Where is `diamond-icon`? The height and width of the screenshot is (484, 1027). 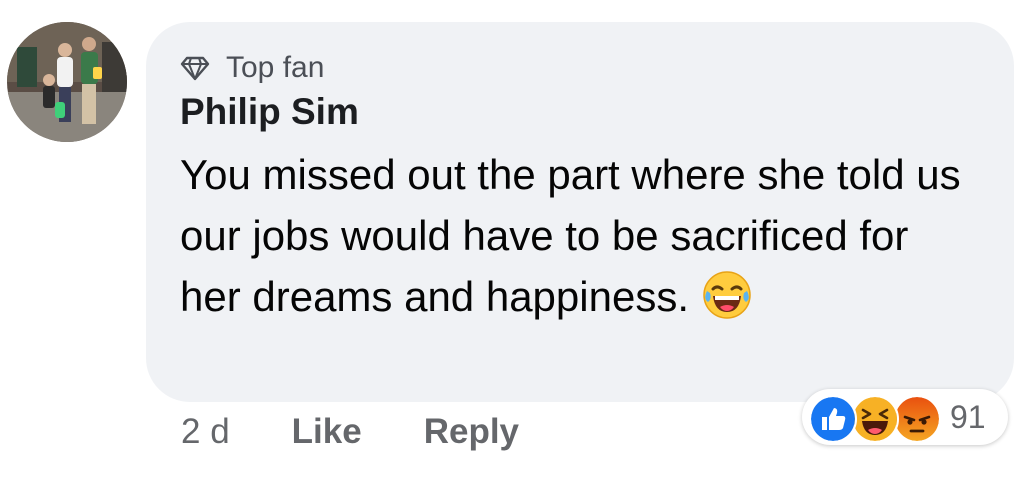
diamond-icon is located at coordinates (195, 68).